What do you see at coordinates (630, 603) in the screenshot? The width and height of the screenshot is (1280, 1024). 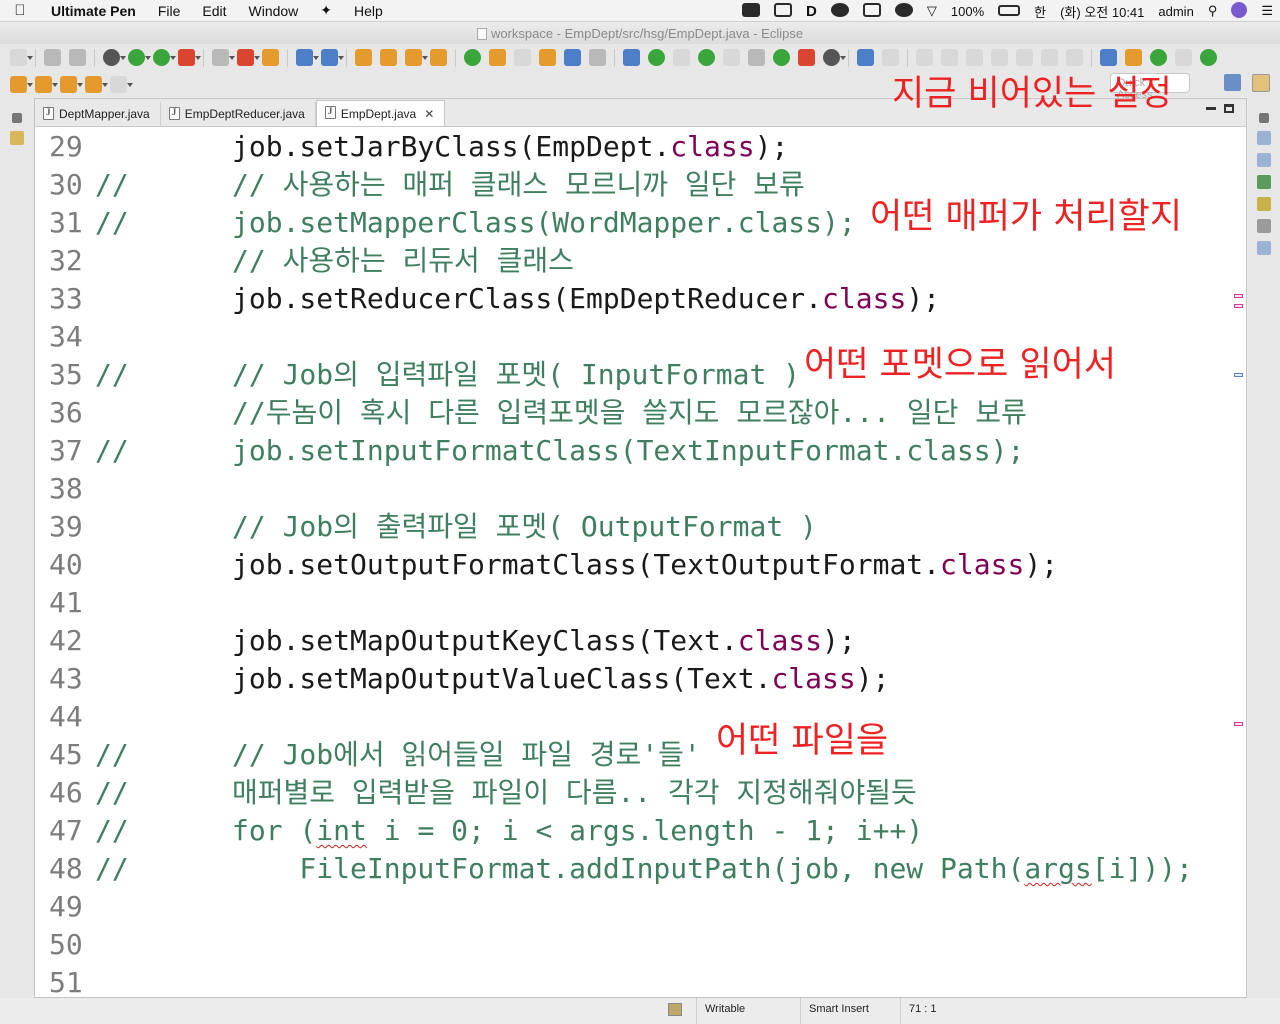 I see `code-line: 41` at bounding box center [630, 603].